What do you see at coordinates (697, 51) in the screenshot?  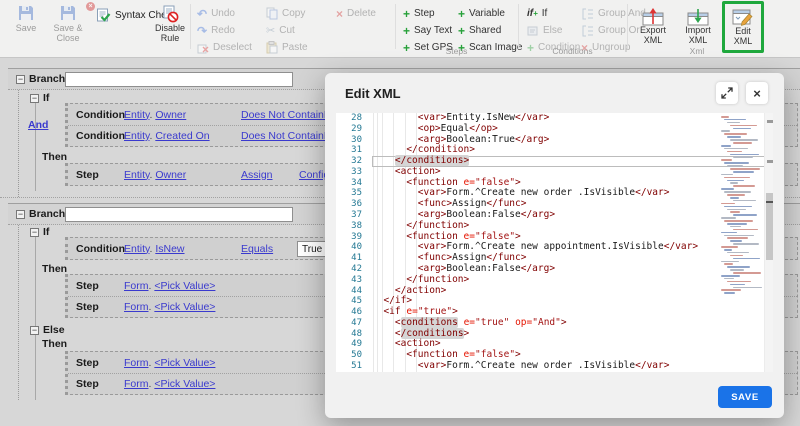 I see `xml-group-label: Xml` at bounding box center [697, 51].